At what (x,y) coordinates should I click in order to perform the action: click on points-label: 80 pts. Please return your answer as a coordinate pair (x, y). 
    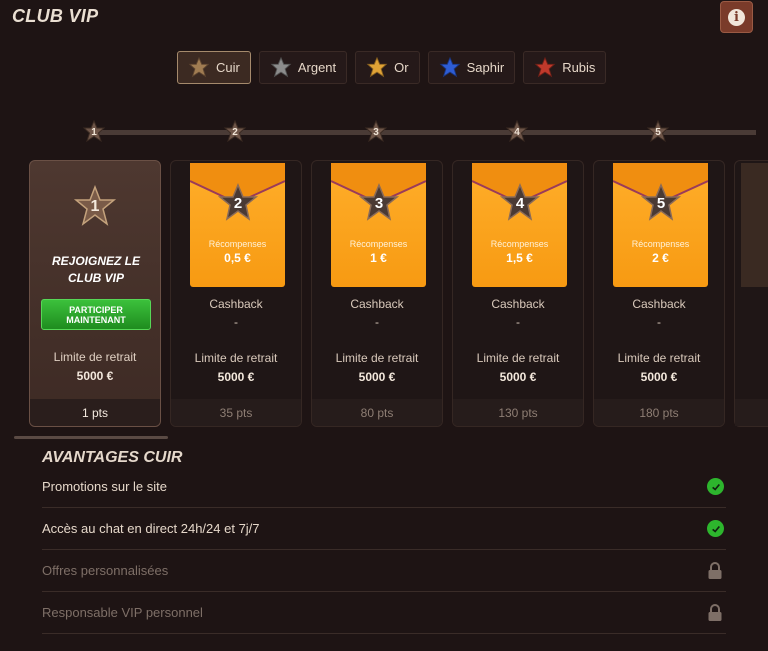
    Looking at the image, I should click on (377, 412).